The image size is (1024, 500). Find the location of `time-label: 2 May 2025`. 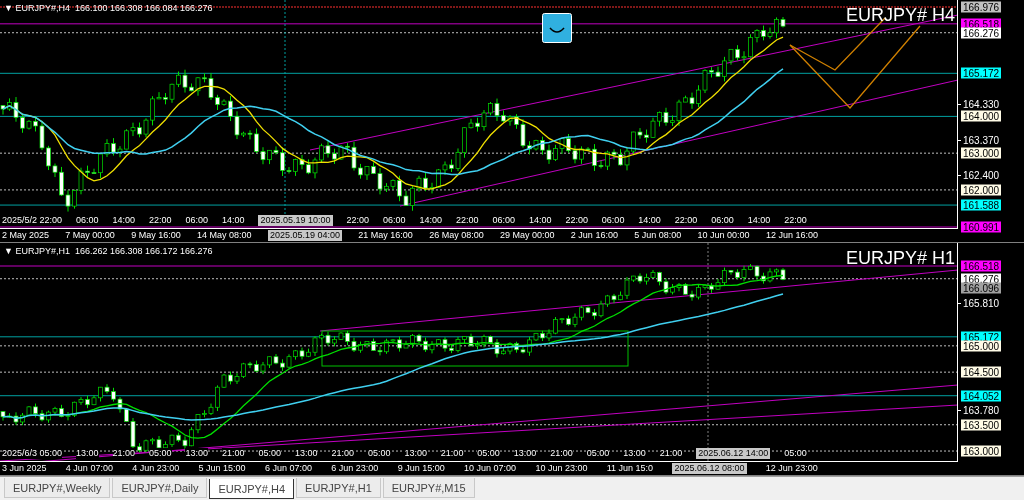

time-label: 2 May 2025 is located at coordinates (26, 235).